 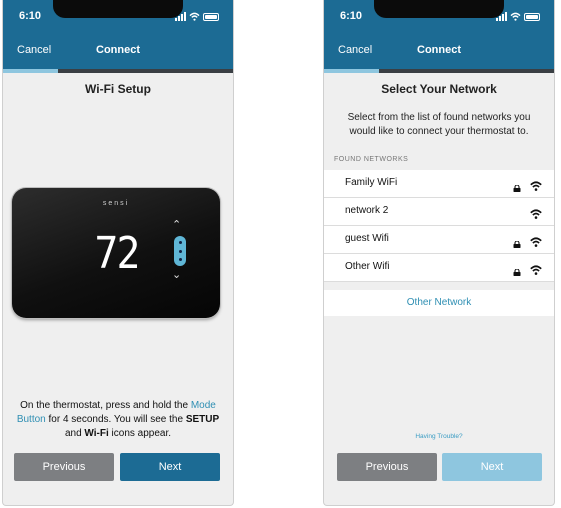 What do you see at coordinates (439, 89) in the screenshot?
I see `page-title: Select Your Network` at bounding box center [439, 89].